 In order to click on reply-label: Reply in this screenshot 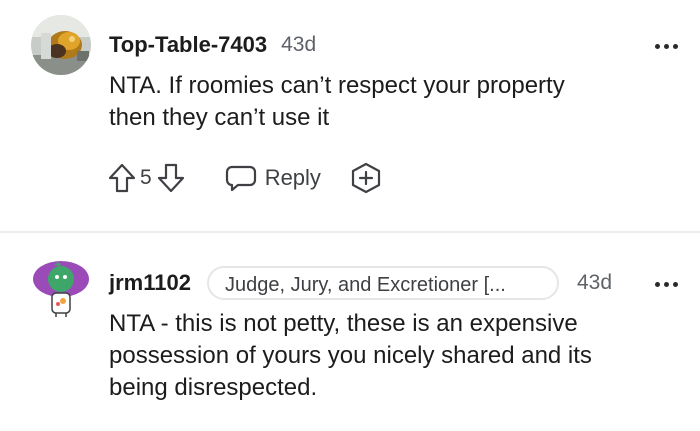, I will do `click(292, 177)`.